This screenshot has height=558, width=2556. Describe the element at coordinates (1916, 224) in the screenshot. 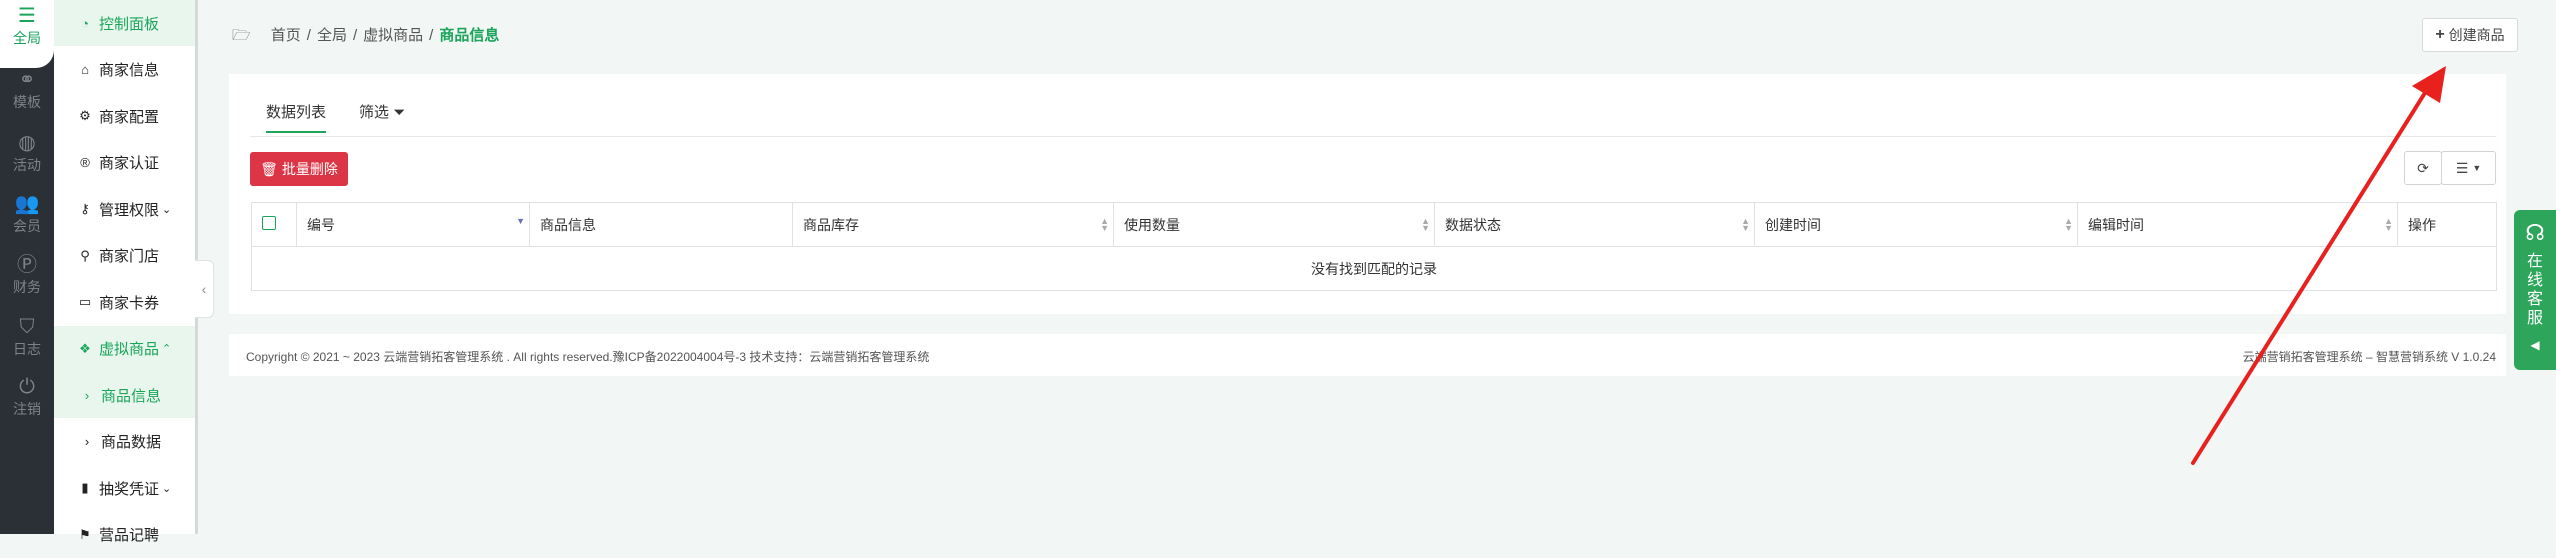

I see `column-header-created: 创建时间 ▲ ▼` at that location.